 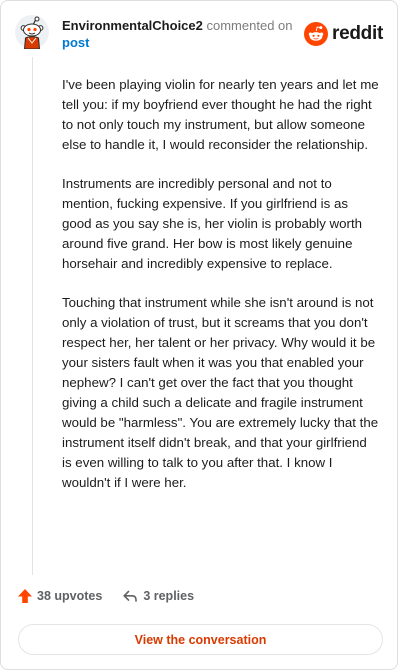 I want to click on upvote-arrow-icon, so click(x=25, y=596).